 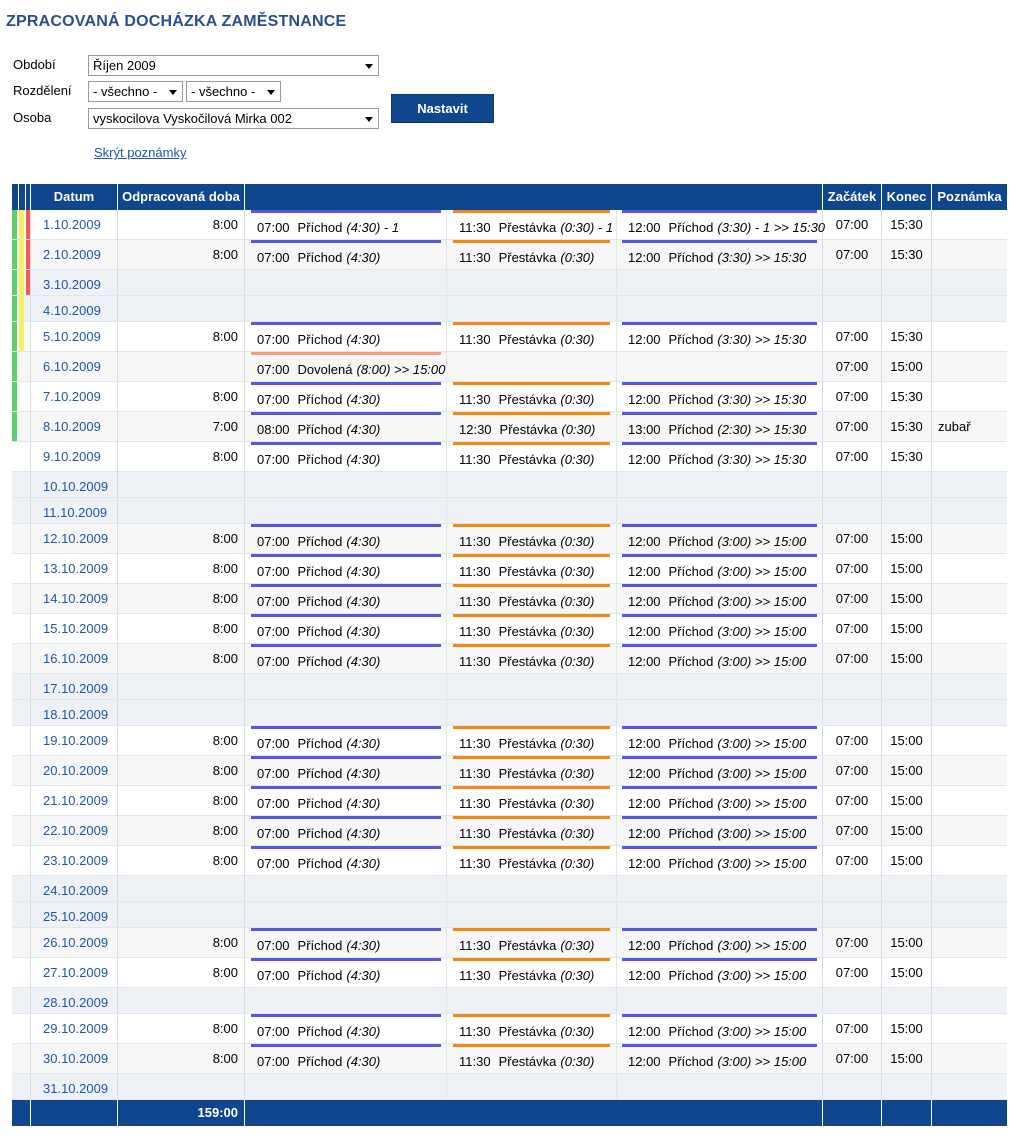 What do you see at coordinates (534, 1000) in the screenshot?
I see `timeline-cell` at bounding box center [534, 1000].